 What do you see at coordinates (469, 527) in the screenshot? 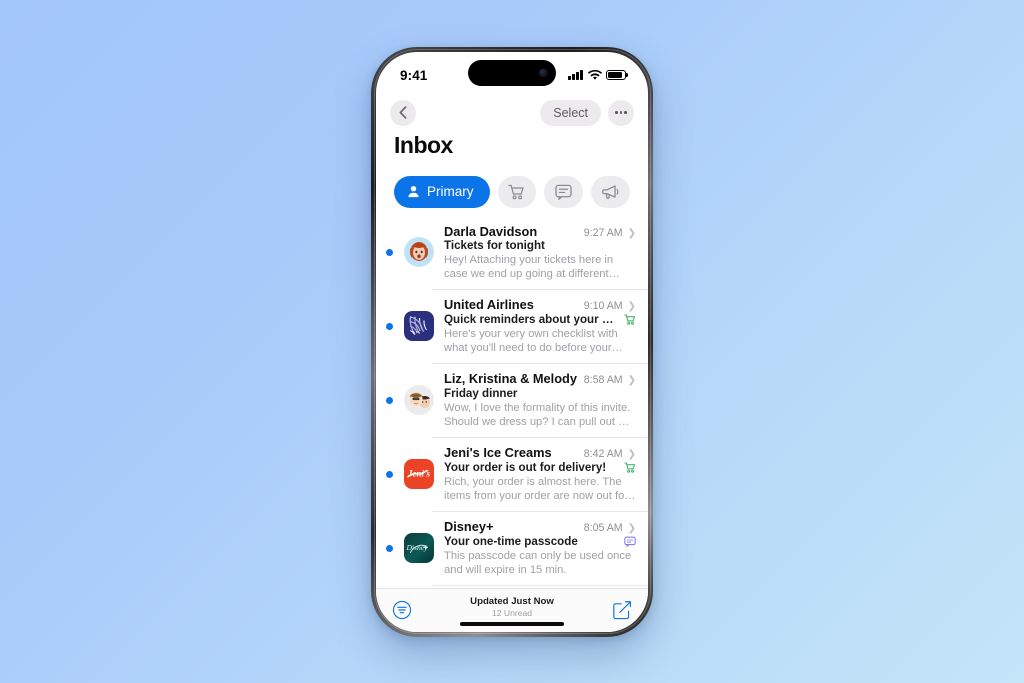
I see `email-sender: Disney+` at bounding box center [469, 527].